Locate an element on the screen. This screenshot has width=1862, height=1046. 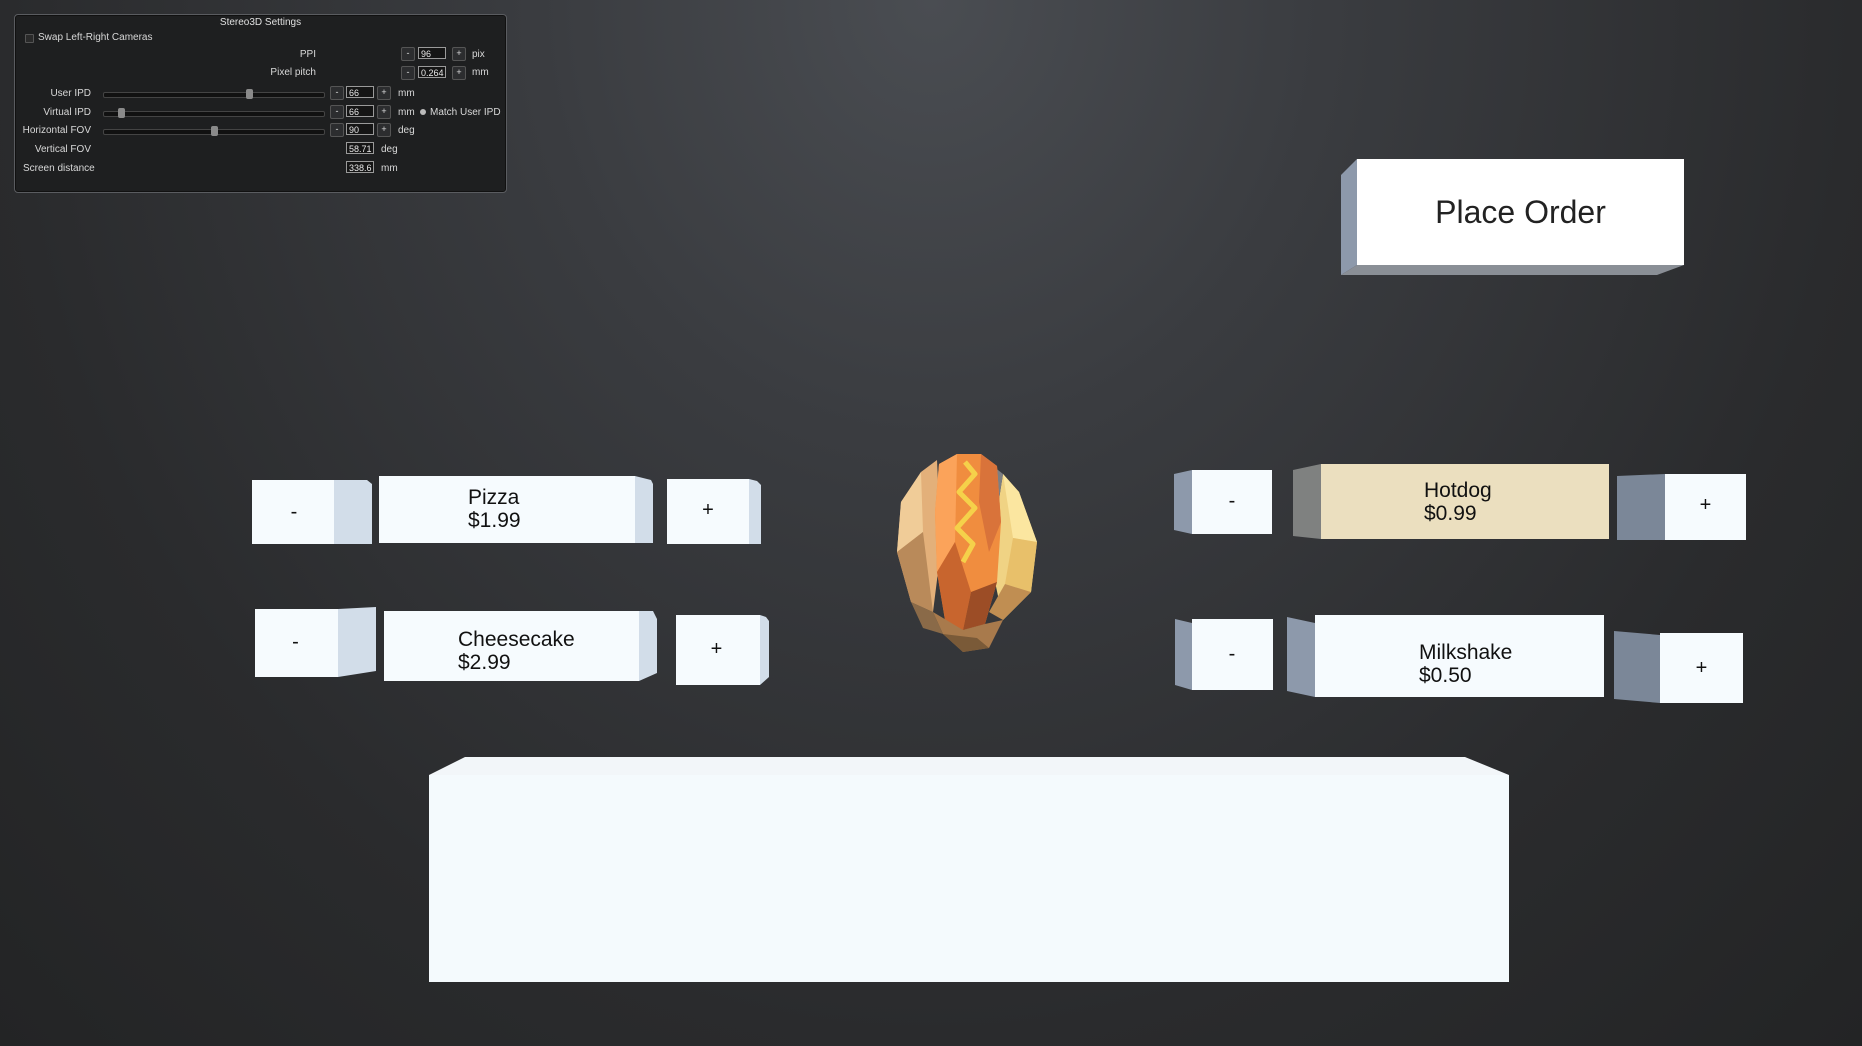
horizontal-fov-unit: deg is located at coordinates (406, 130).